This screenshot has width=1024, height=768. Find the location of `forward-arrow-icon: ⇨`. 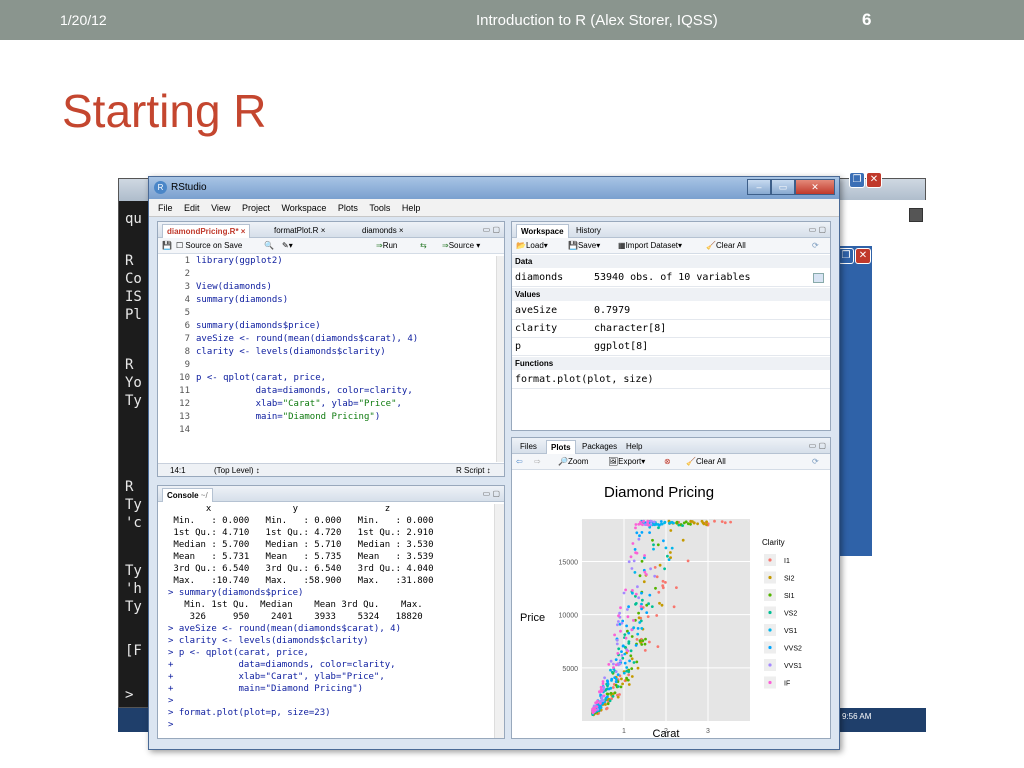

forward-arrow-icon: ⇨ is located at coordinates (537, 461).